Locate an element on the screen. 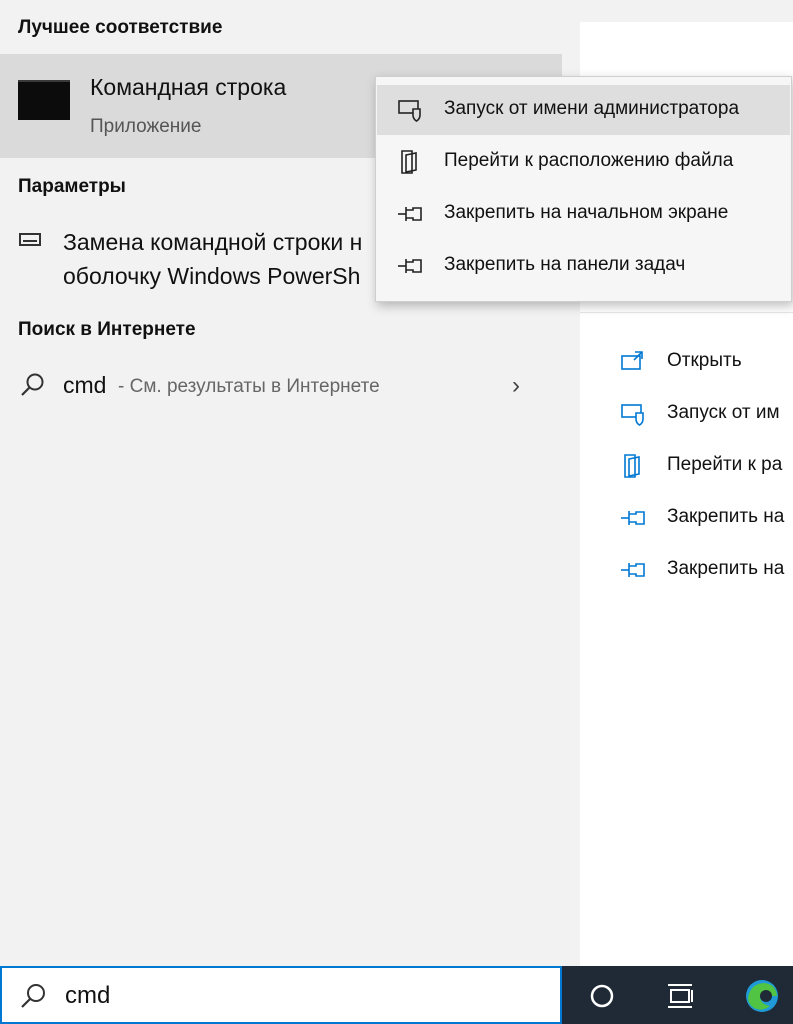 The width and height of the screenshot is (793, 1024). action-run-as-admin: Запуск от им is located at coordinates (686, 414).